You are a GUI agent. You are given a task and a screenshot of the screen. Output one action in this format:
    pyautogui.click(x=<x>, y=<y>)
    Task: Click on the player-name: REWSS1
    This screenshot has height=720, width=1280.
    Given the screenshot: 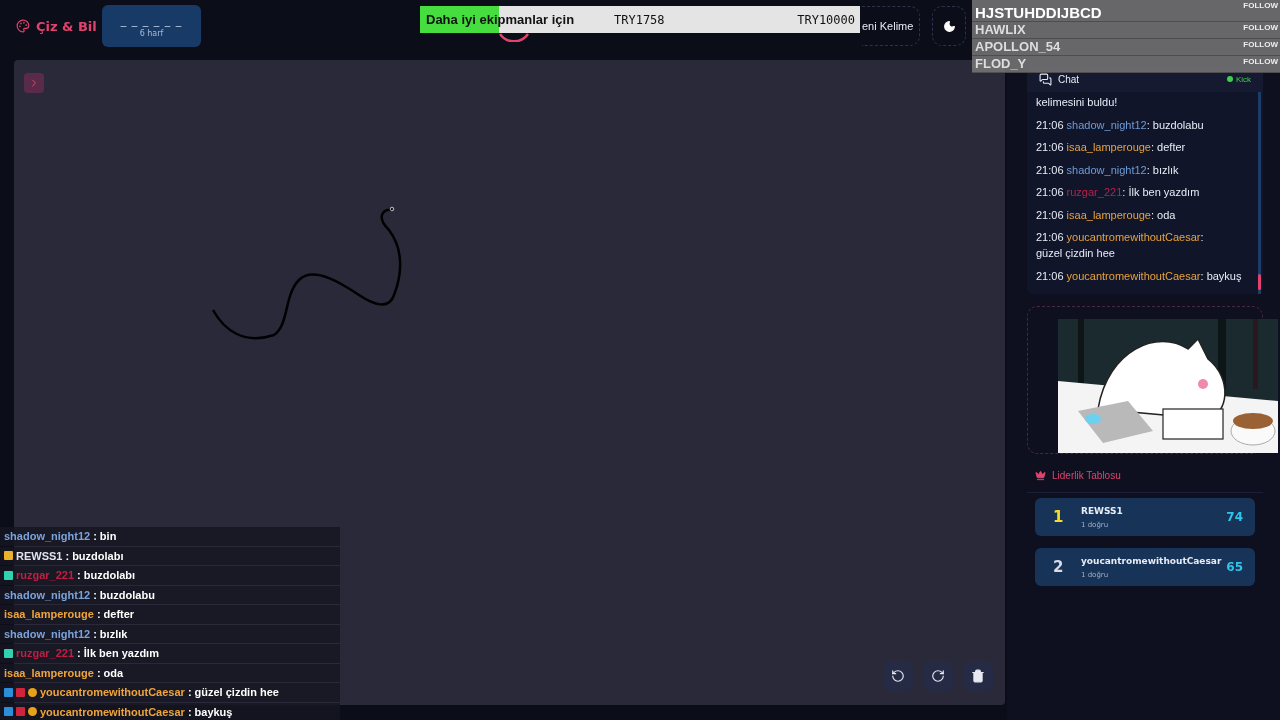 What is the action you would take?
    pyautogui.click(x=1102, y=510)
    